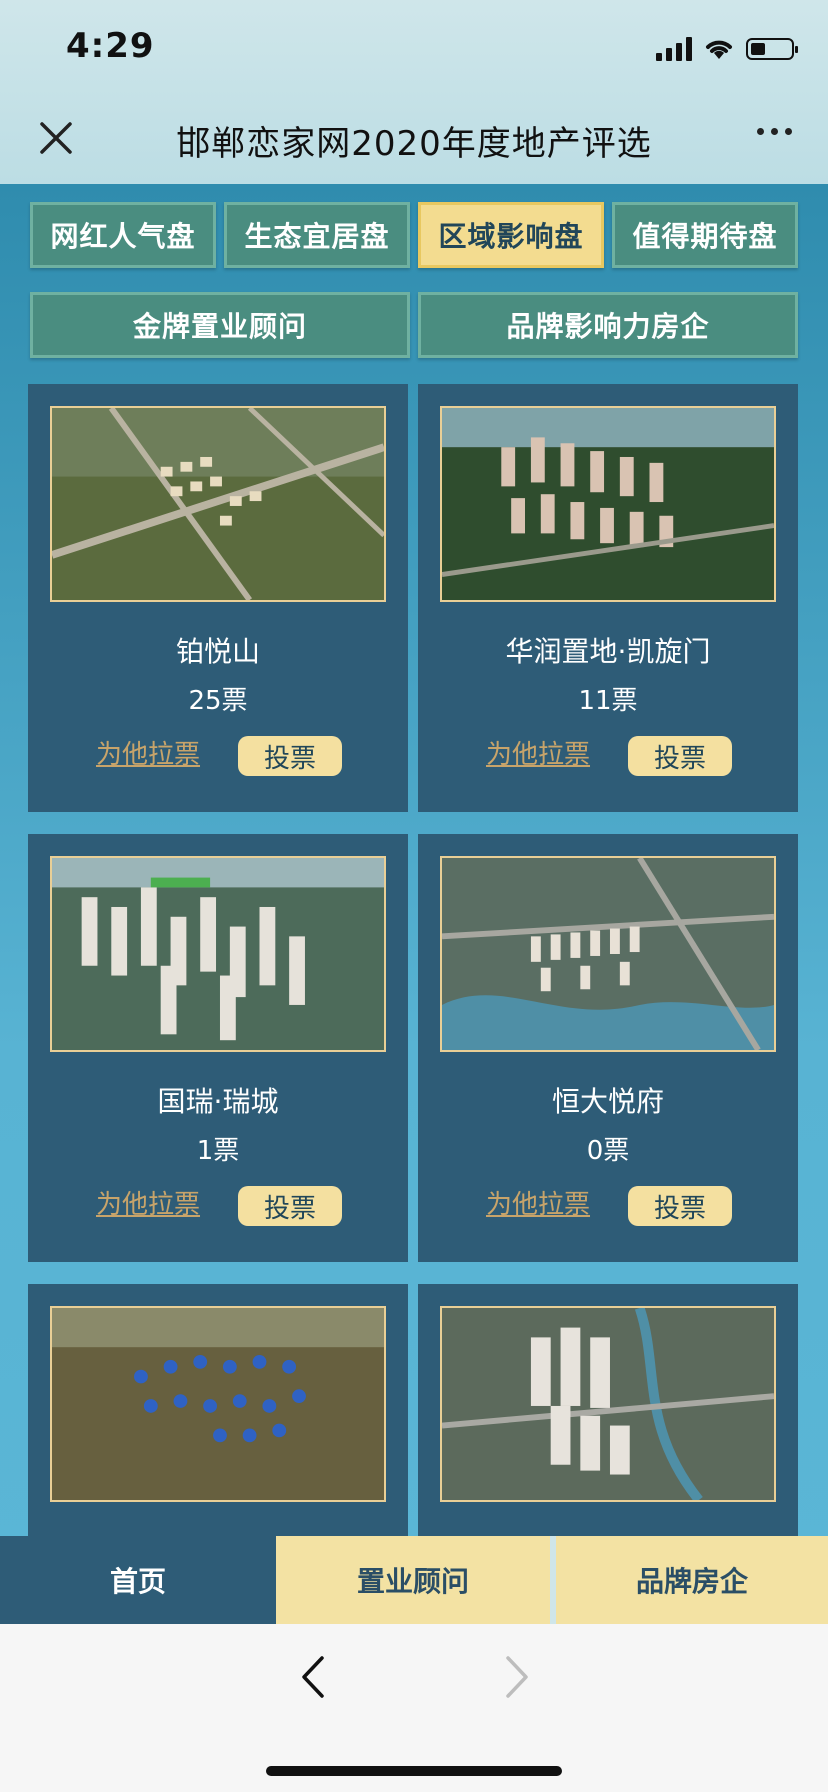  I want to click on project-card: 国瑞·瑞城 1票 为他拉票 投票, so click(218, 1048).